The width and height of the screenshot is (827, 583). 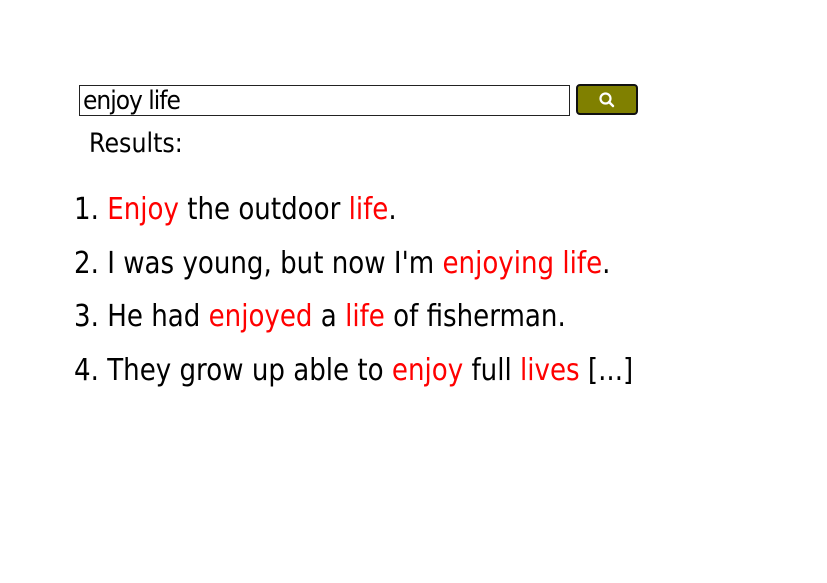 What do you see at coordinates (522, 263) in the screenshot?
I see `highlighted-term: enjoying life` at bounding box center [522, 263].